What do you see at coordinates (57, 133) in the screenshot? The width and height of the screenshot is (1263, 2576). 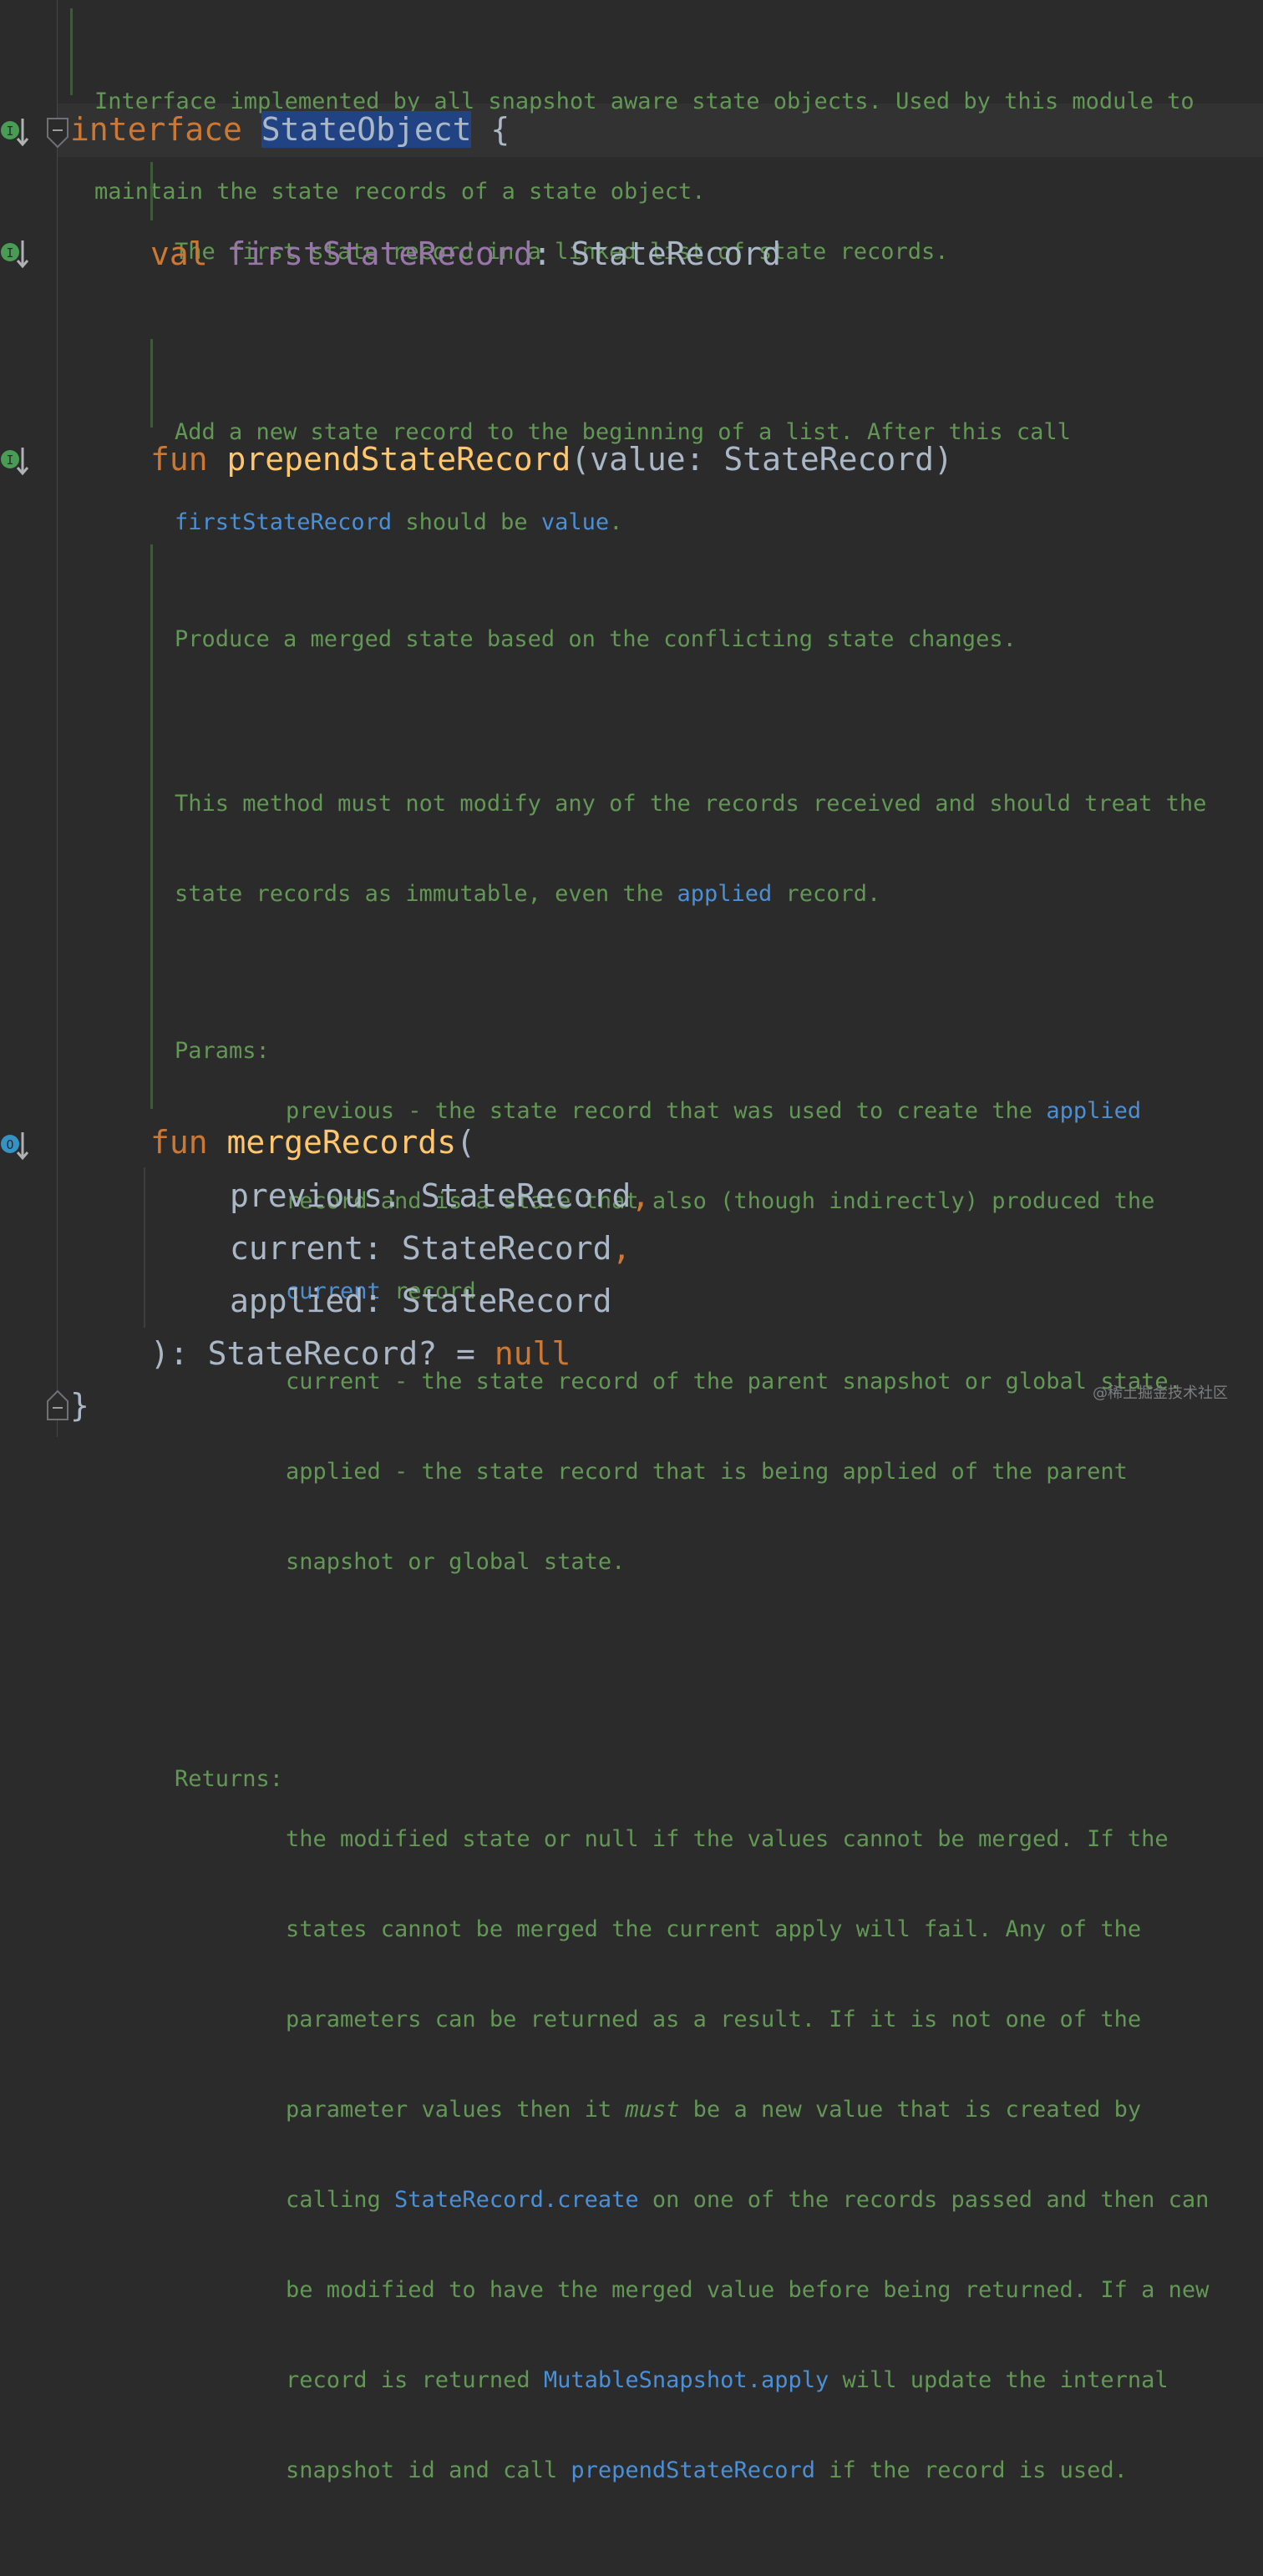 I see `fold-collapse-icon` at bounding box center [57, 133].